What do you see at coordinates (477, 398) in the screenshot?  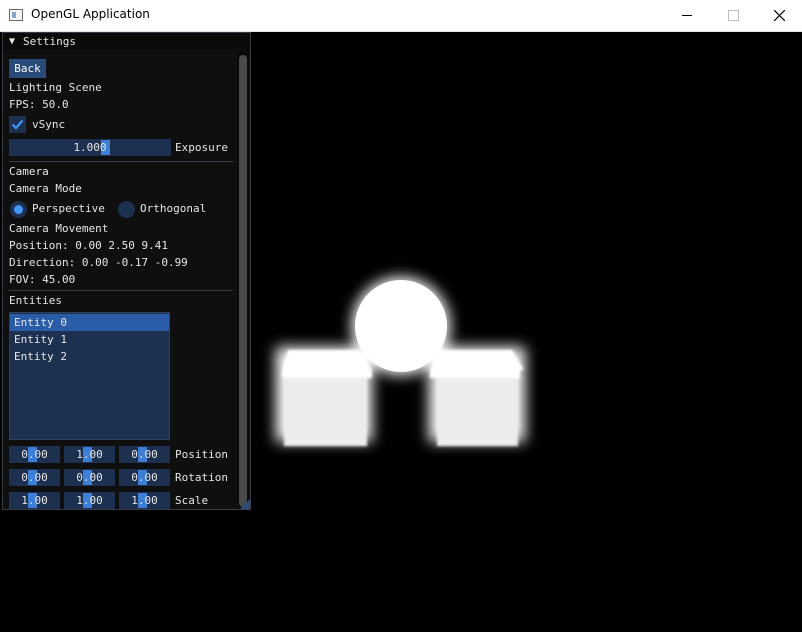 I see `right-cube` at bounding box center [477, 398].